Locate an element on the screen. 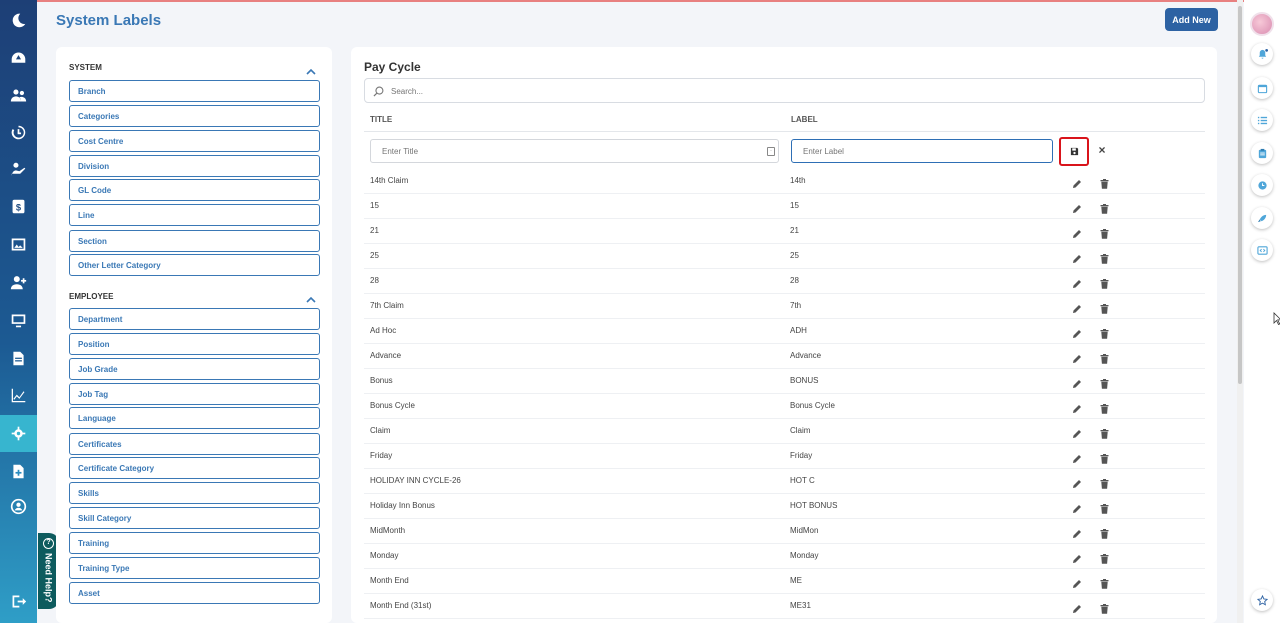  label-input is located at coordinates (921, 151).